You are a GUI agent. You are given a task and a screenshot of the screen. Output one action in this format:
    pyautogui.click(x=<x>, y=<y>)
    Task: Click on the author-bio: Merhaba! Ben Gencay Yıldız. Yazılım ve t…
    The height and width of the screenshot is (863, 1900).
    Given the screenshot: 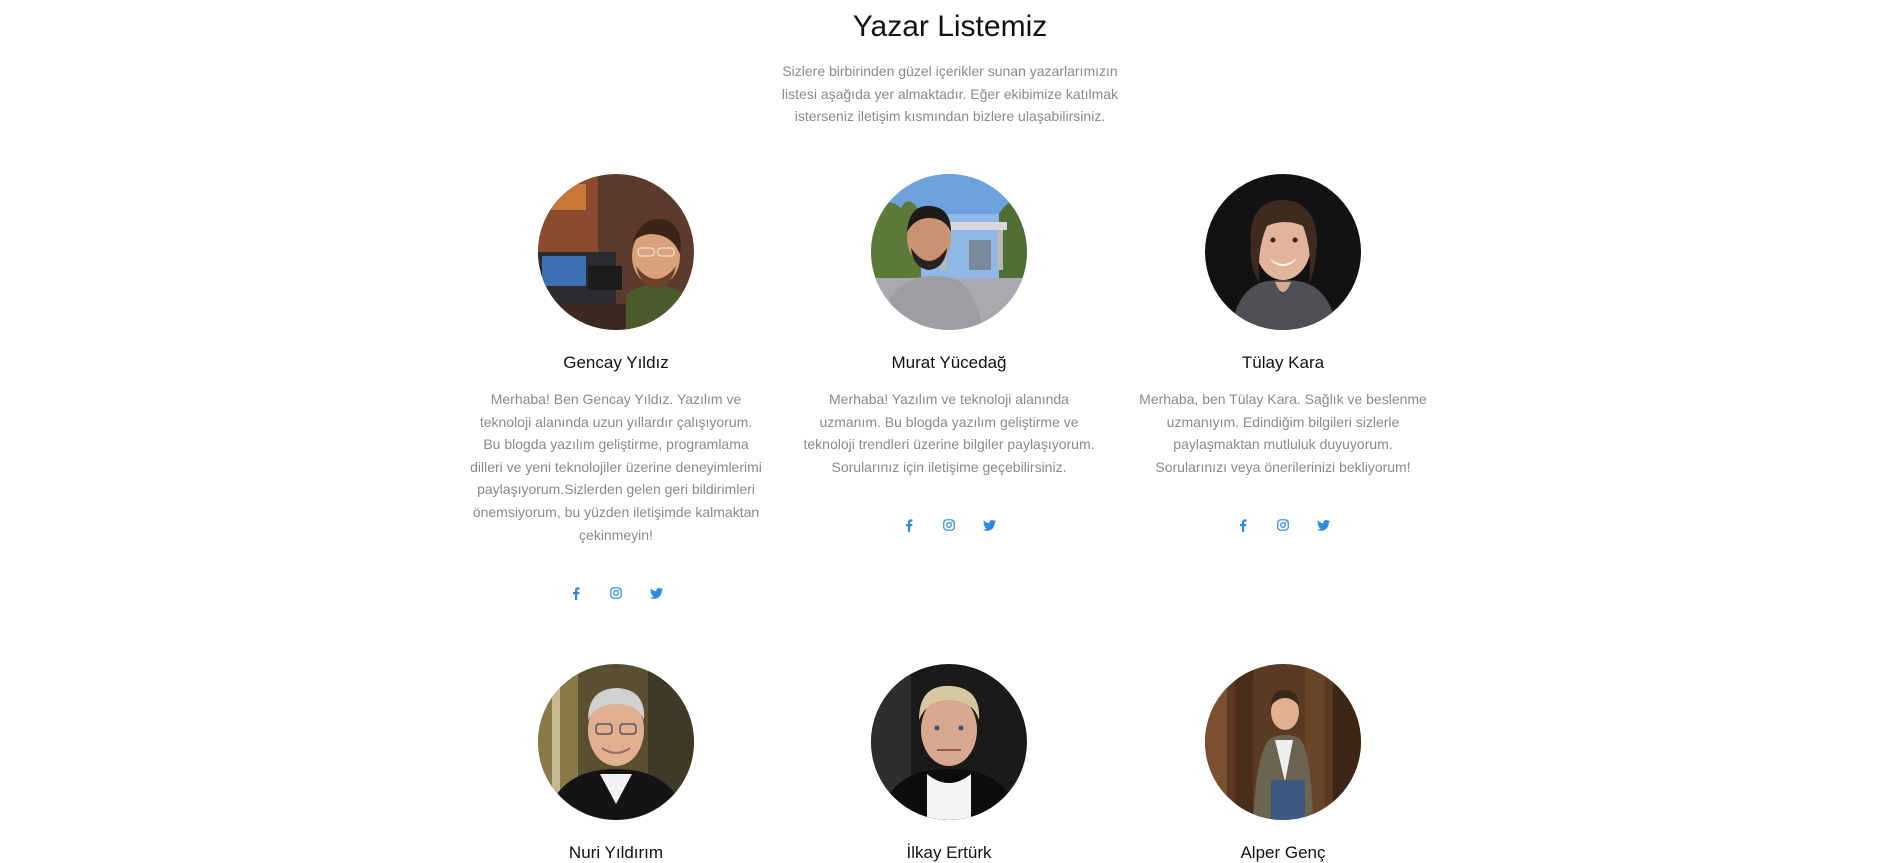 What is the action you would take?
    pyautogui.click(x=616, y=467)
    